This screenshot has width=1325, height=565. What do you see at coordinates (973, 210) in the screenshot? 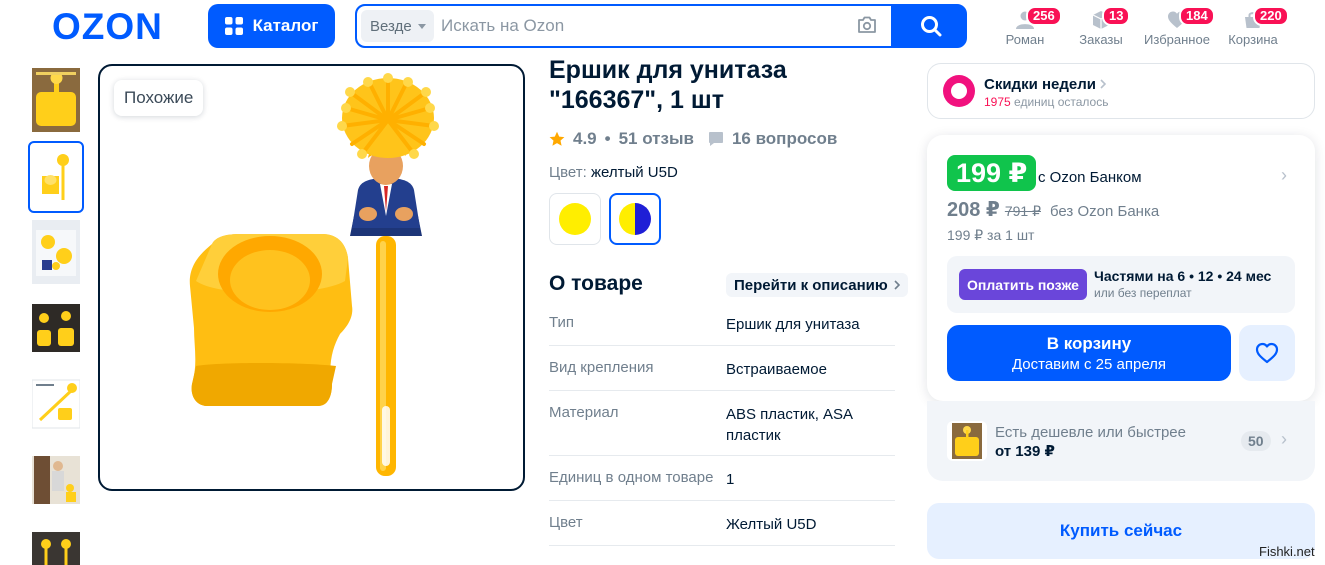
I see `price-regular: 208 ₽` at bounding box center [973, 210].